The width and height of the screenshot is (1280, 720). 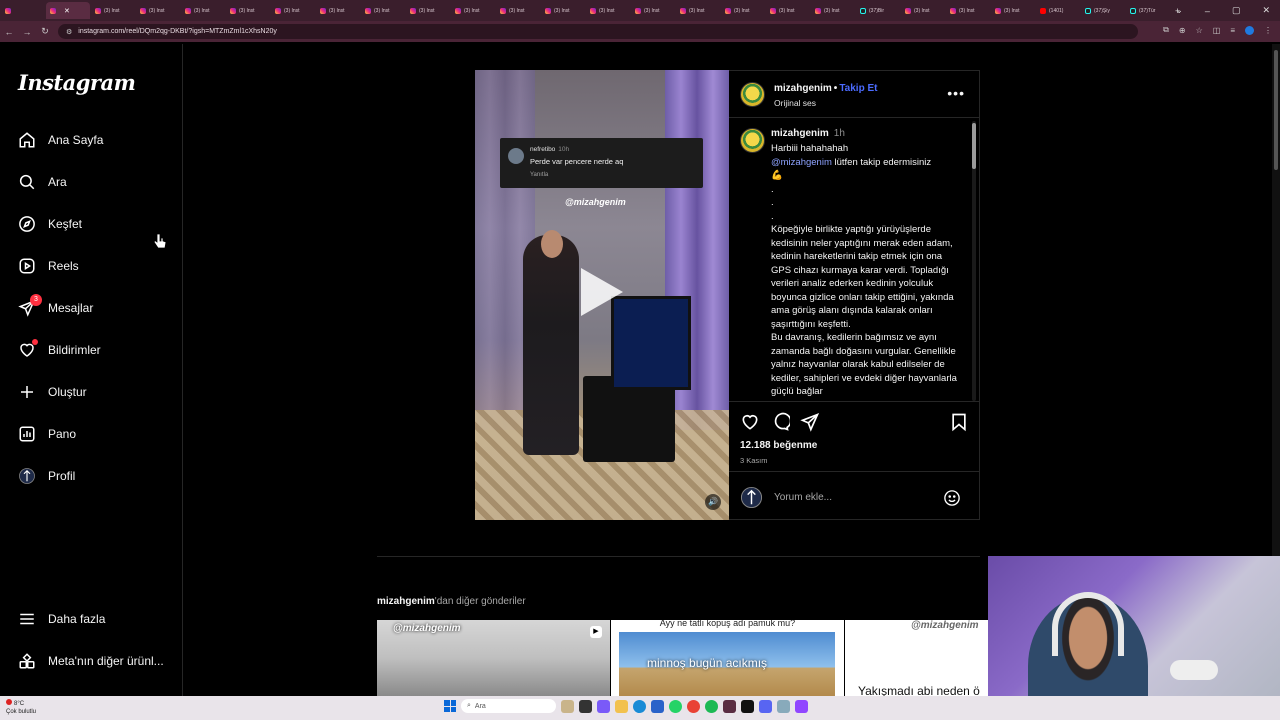 What do you see at coordinates (810, 422) in the screenshot?
I see `share-icon` at bounding box center [810, 422].